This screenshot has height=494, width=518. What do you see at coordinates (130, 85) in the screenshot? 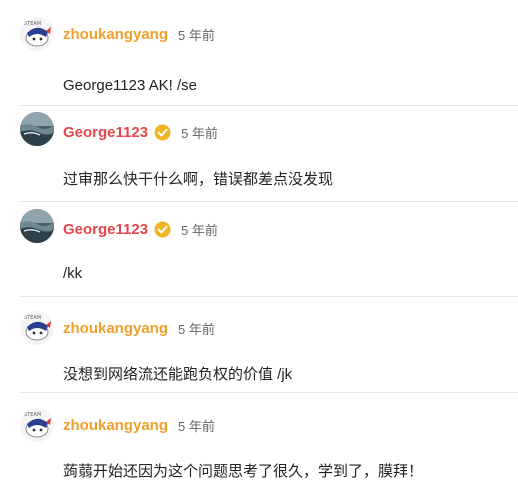
I see `comment-text: George1123 AK! /se` at bounding box center [130, 85].